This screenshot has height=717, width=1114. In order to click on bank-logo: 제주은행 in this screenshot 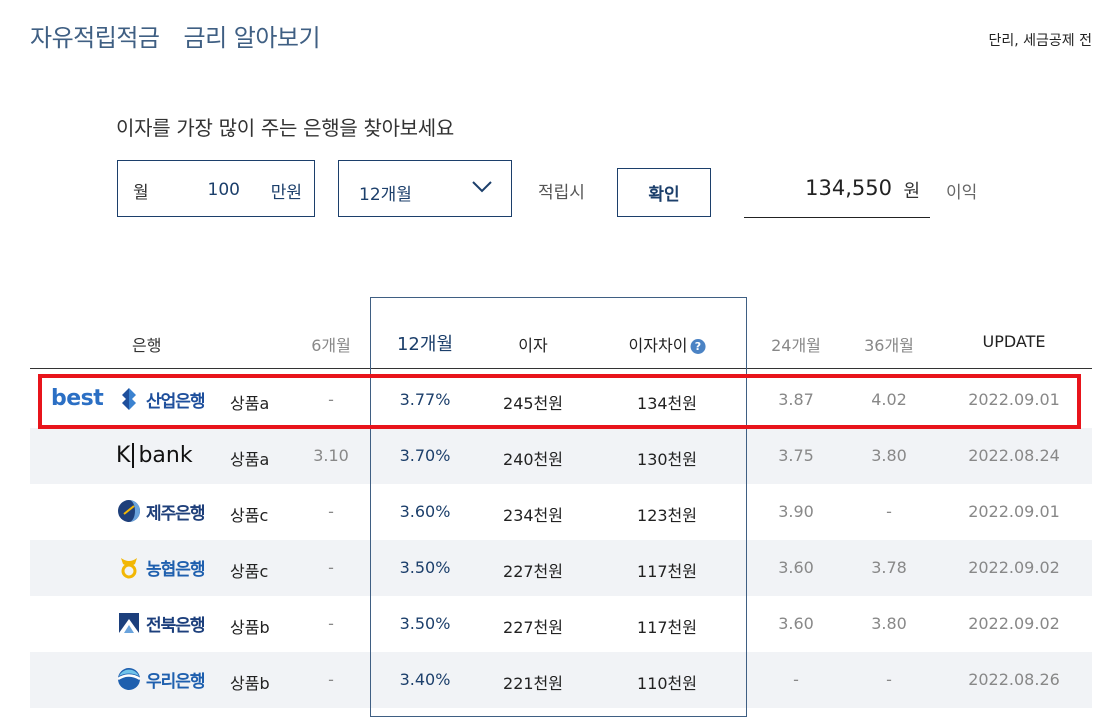, I will do `click(161, 511)`.